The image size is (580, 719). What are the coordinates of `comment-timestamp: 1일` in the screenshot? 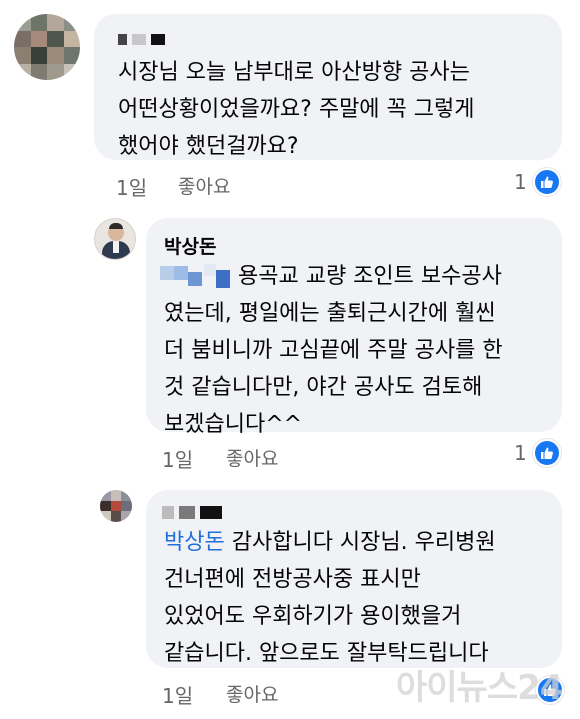 It's located at (131, 186).